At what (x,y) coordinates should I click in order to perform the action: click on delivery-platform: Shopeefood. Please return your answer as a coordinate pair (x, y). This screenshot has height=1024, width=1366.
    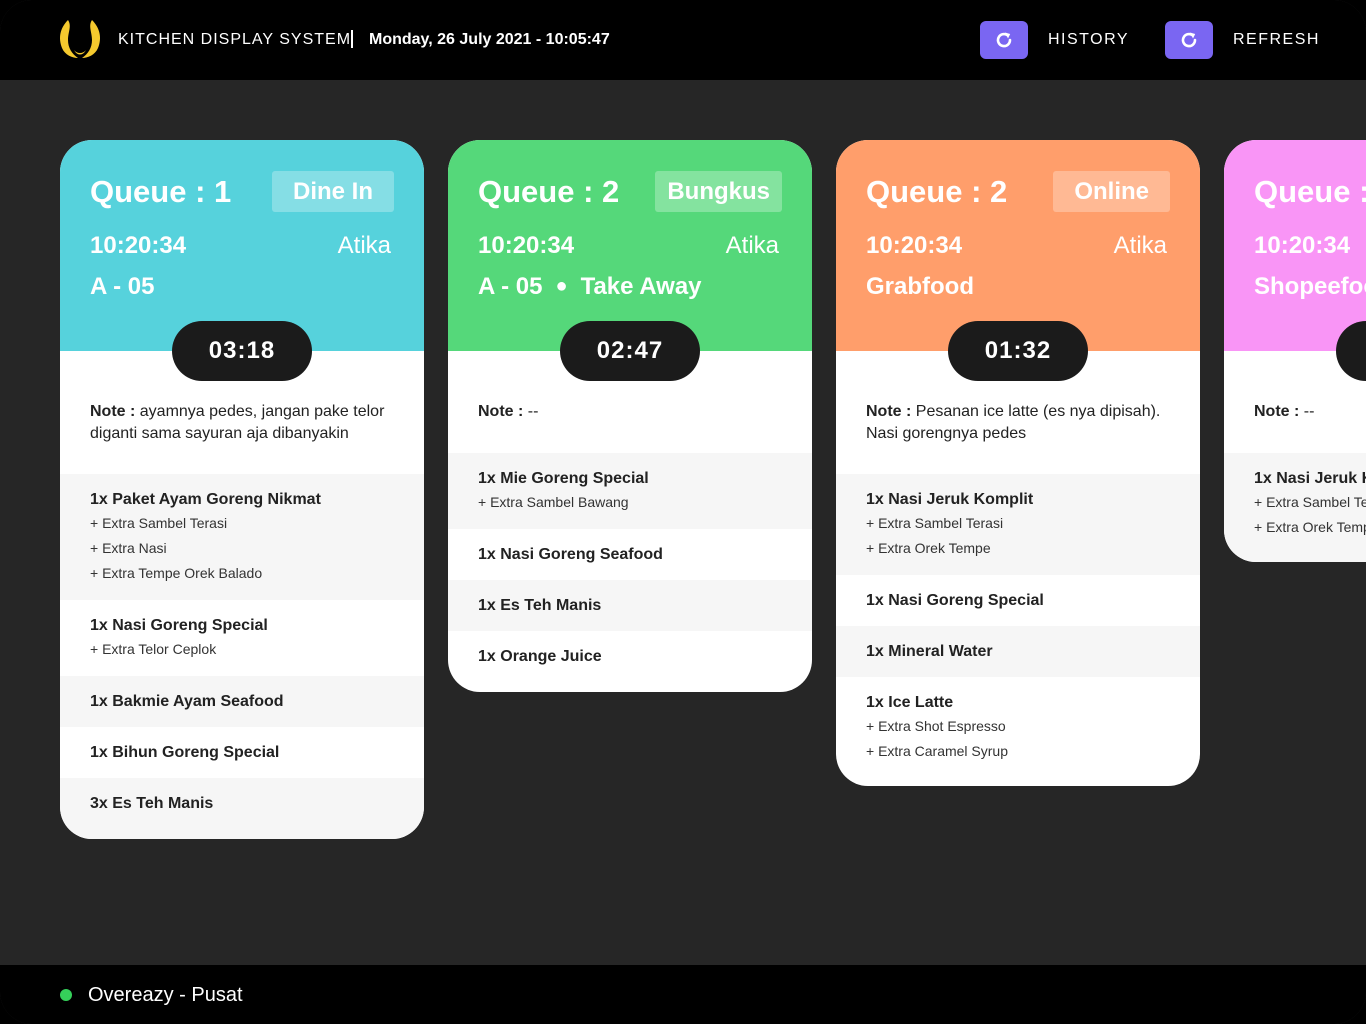
    Looking at the image, I should click on (1310, 286).